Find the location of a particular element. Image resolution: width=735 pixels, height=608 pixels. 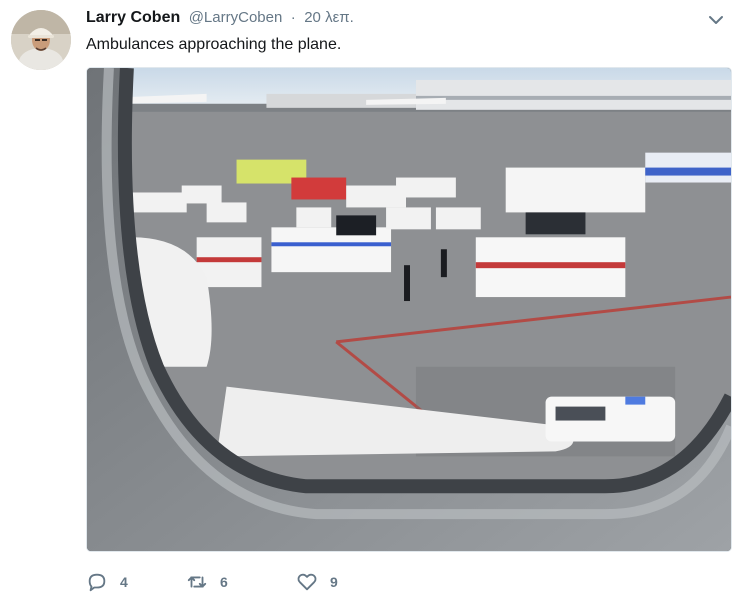

like-count: 9 is located at coordinates (334, 582).